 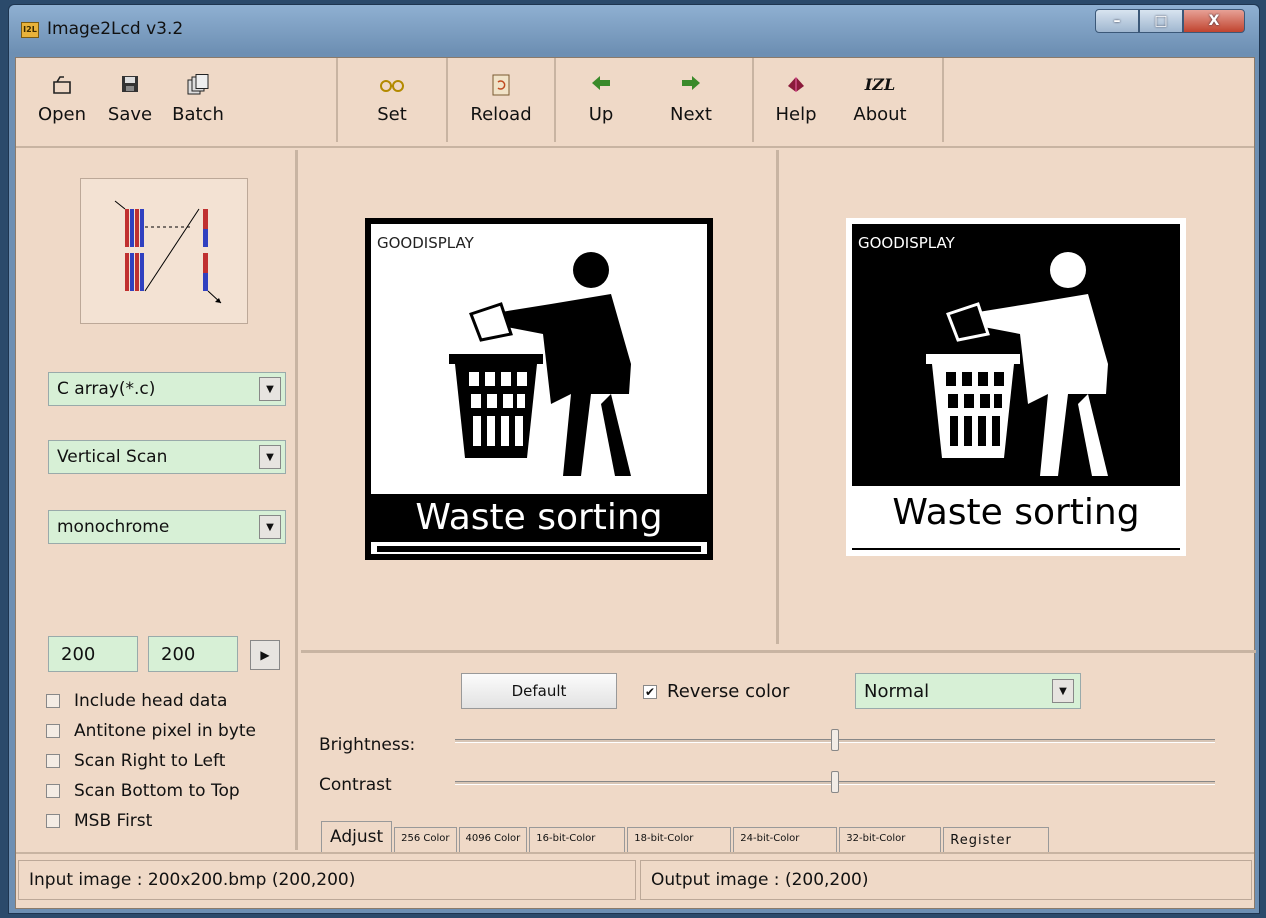 What do you see at coordinates (996, 840) in the screenshot?
I see `tab-register: Register` at bounding box center [996, 840].